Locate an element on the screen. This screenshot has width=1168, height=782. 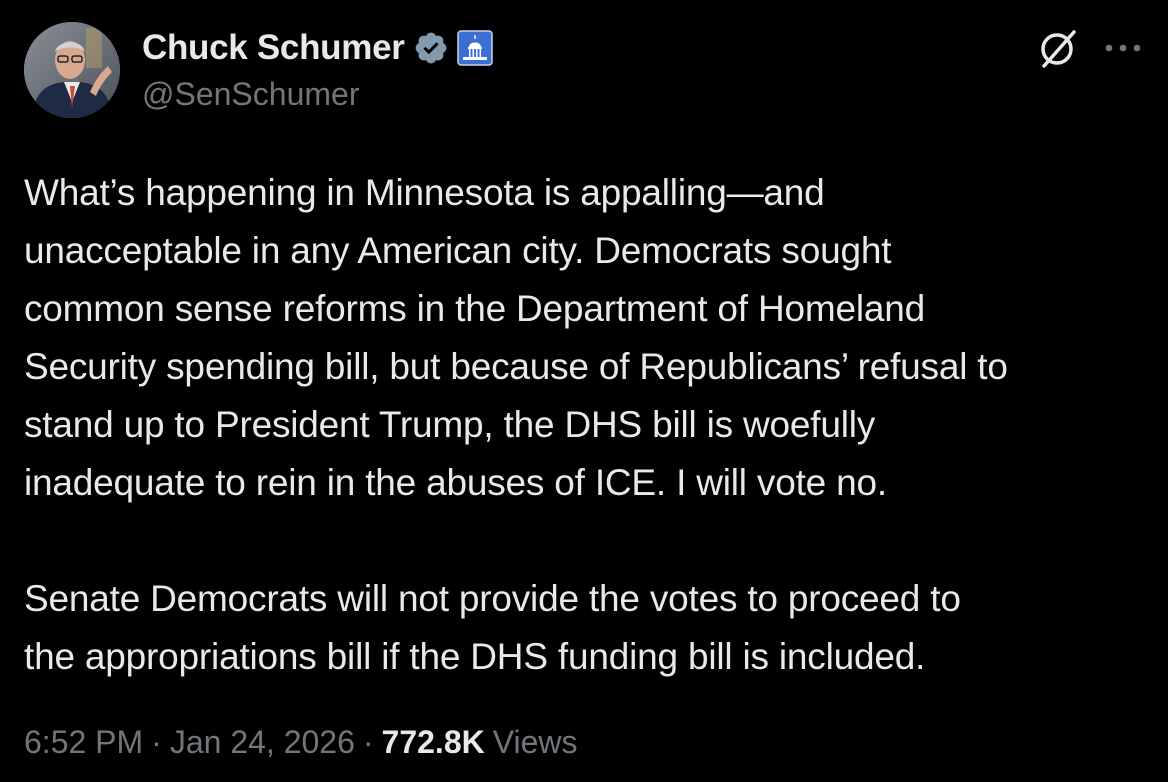
tweet-metadata: 6:52 PM · Jan 24, 2026 · 772.8K Views is located at coordinates (301, 742).